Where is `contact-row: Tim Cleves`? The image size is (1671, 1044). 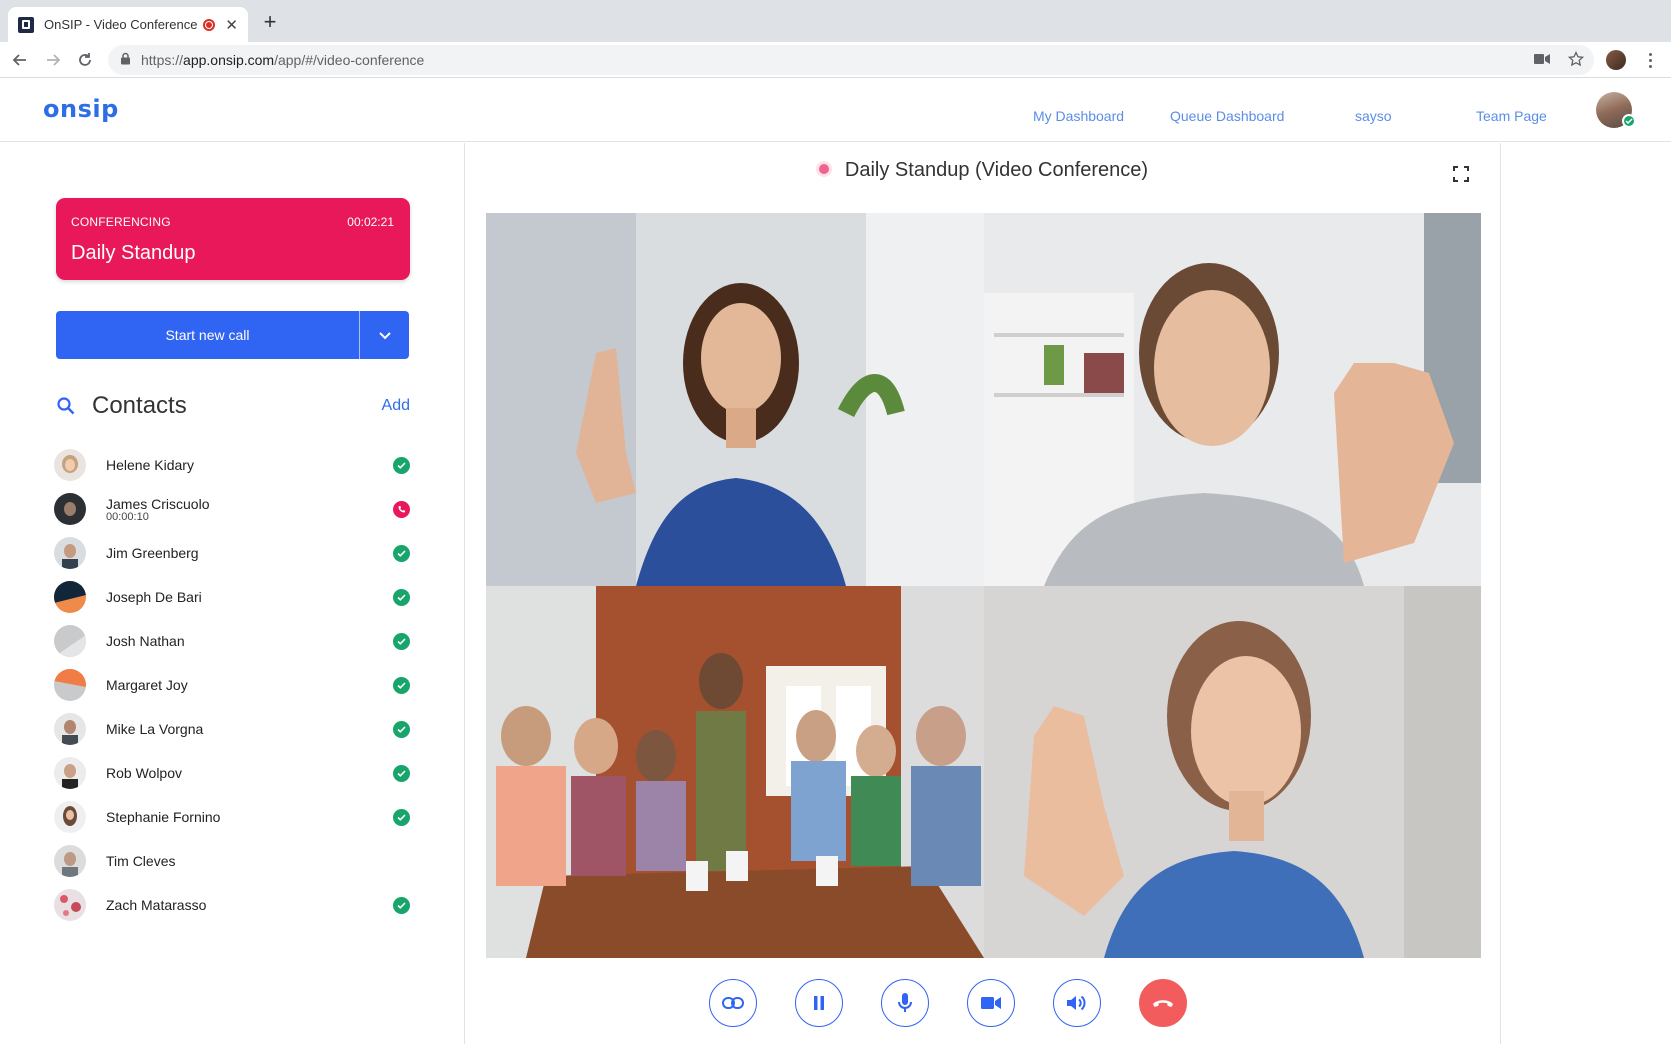 contact-row: Tim Cleves is located at coordinates (233, 861).